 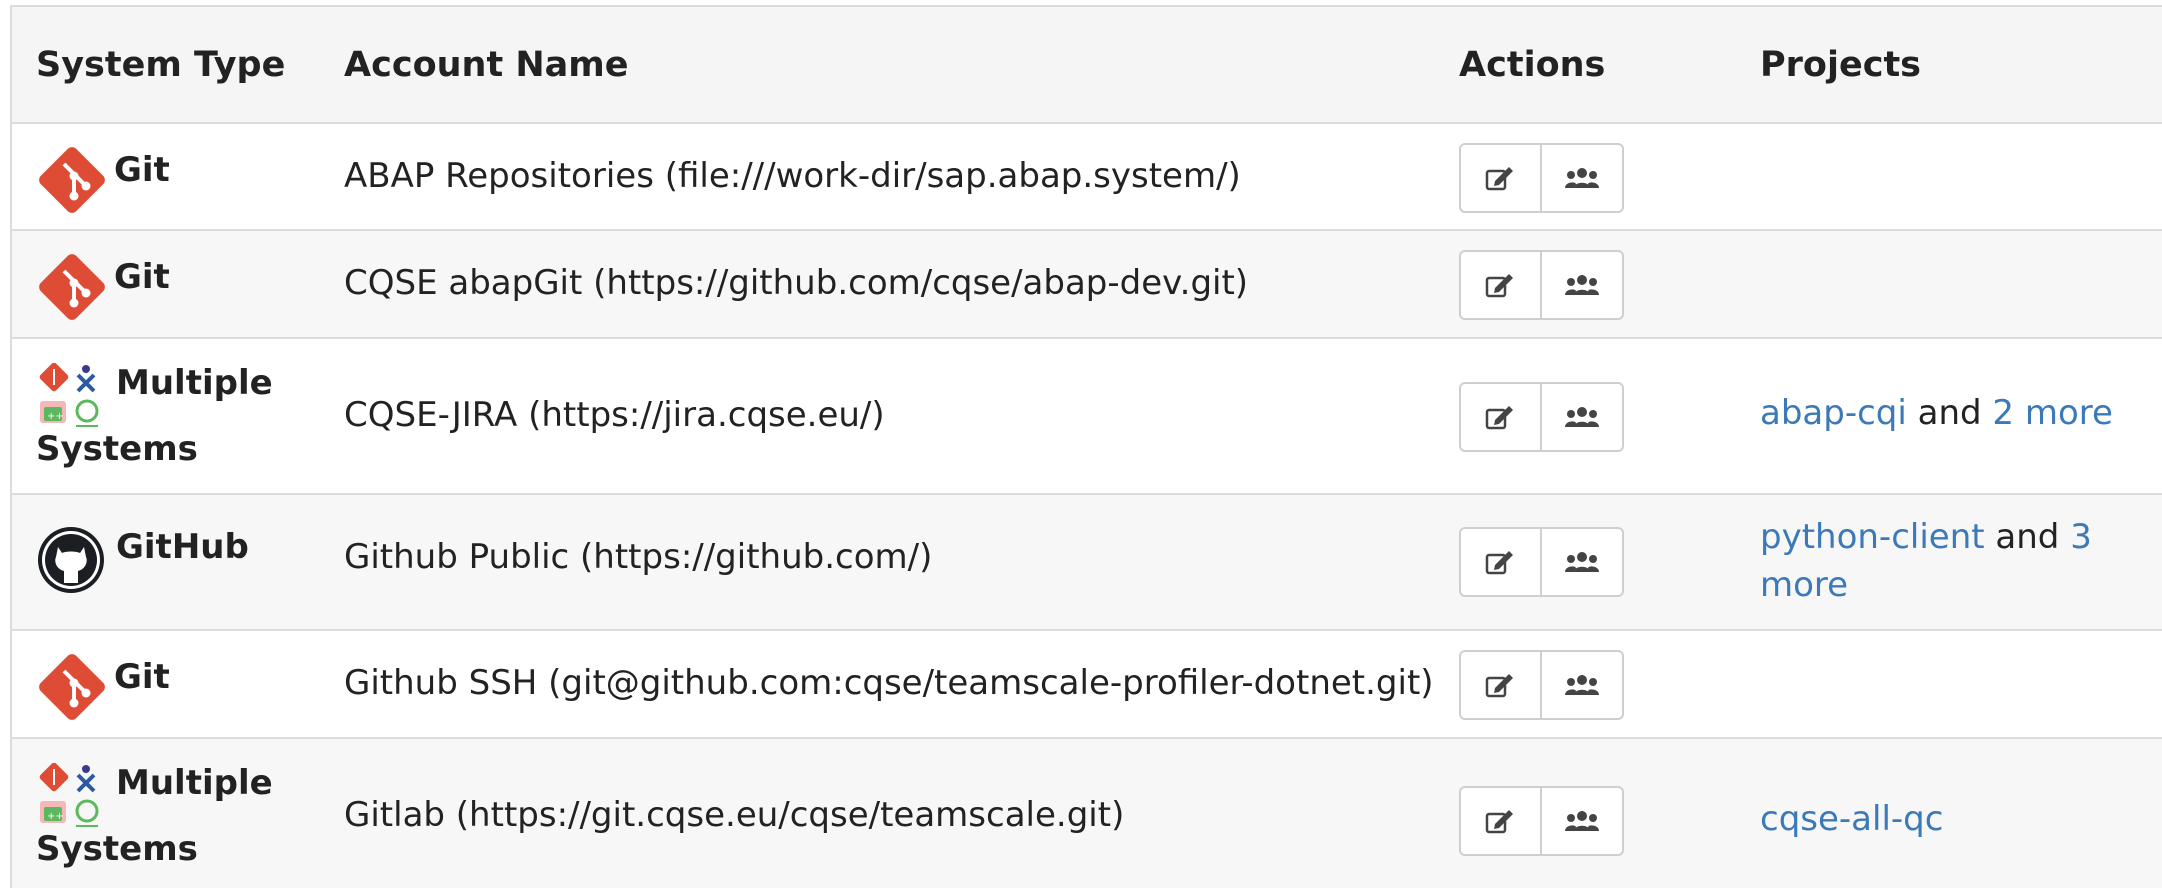 What do you see at coordinates (638, 557) in the screenshot?
I see `account-name: Github Public (https://github.com/)` at bounding box center [638, 557].